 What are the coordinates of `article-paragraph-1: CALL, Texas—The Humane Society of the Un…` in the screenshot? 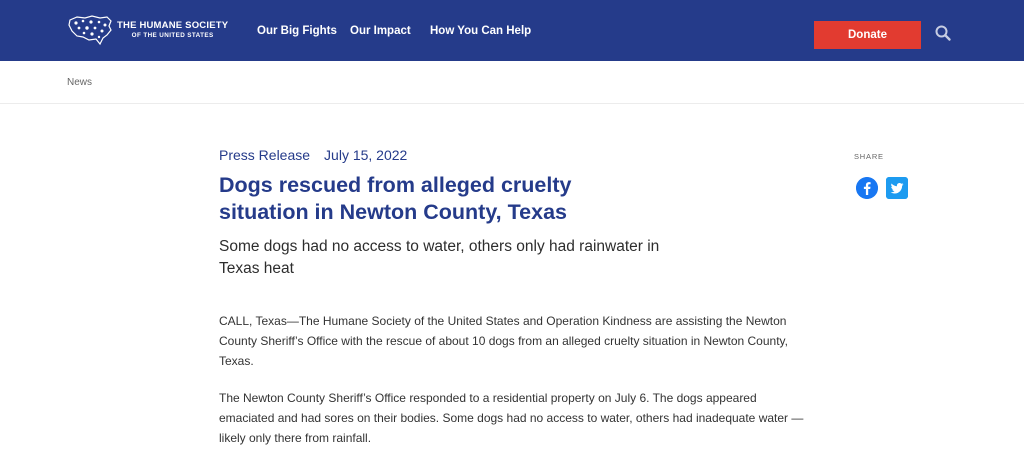 It's located at (503, 341).